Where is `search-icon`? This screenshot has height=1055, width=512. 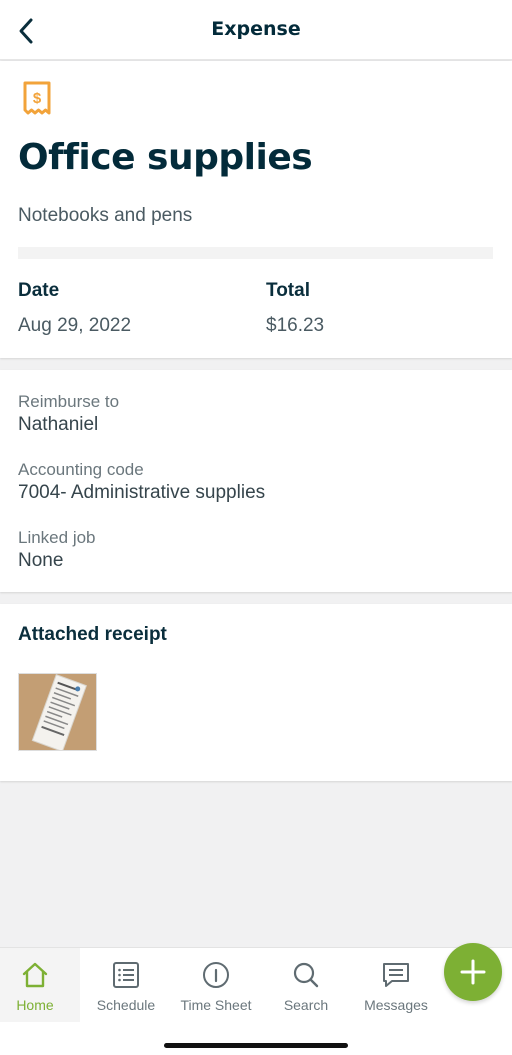 search-icon is located at coordinates (306, 975).